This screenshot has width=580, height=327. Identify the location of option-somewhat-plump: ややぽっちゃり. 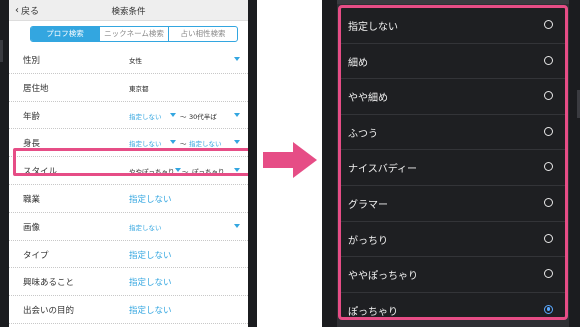
(453, 275).